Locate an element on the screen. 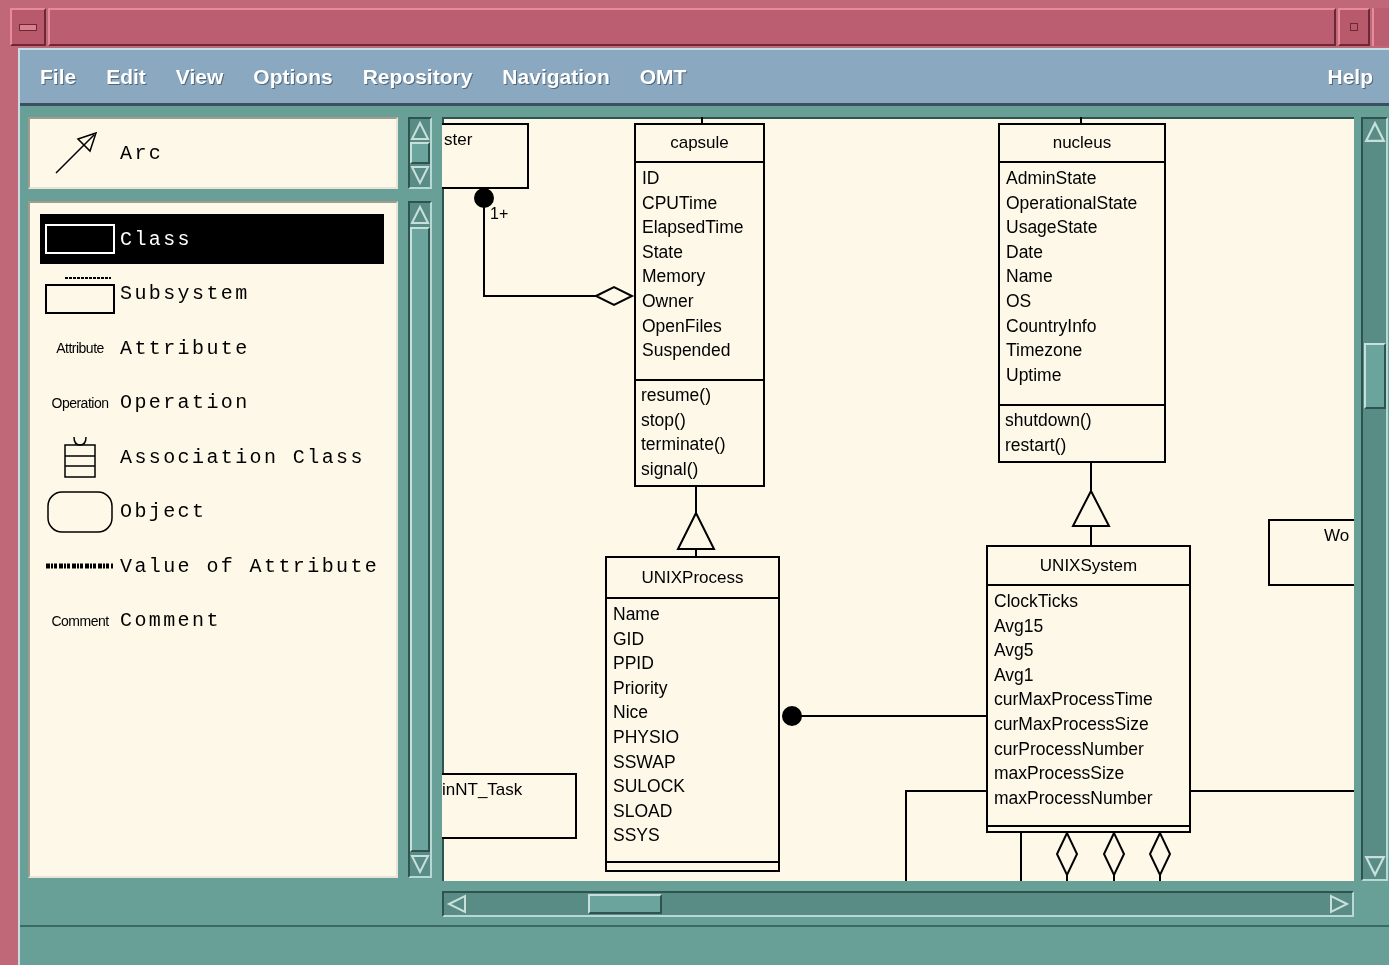 Image resolution: width=1389 pixels, height=965 pixels. attribute-text: maxProcessNumber is located at coordinates (1073, 798).